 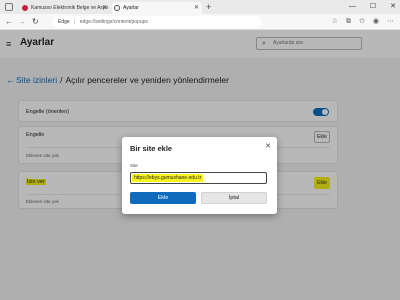 I want to click on window-controls: — ☐ ✕, so click(x=372, y=7).